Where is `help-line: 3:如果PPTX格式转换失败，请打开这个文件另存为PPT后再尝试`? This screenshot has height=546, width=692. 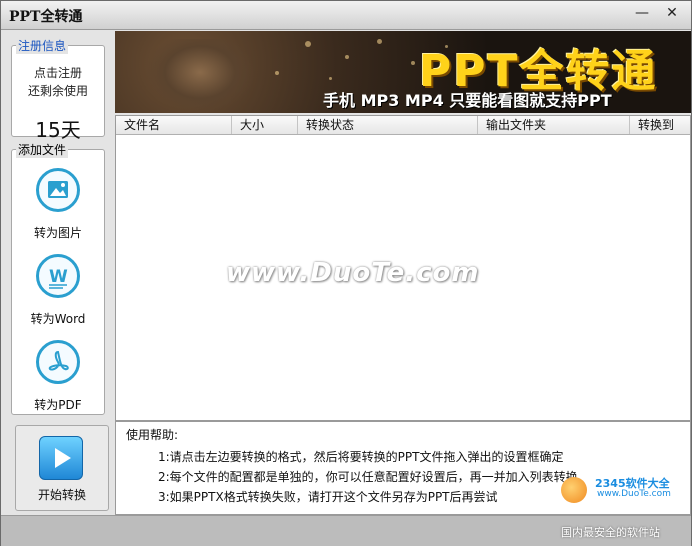 help-line: 3:如果PPTX格式转换失败，请打开这个文件另存为PPT后再尝试 is located at coordinates (328, 497).